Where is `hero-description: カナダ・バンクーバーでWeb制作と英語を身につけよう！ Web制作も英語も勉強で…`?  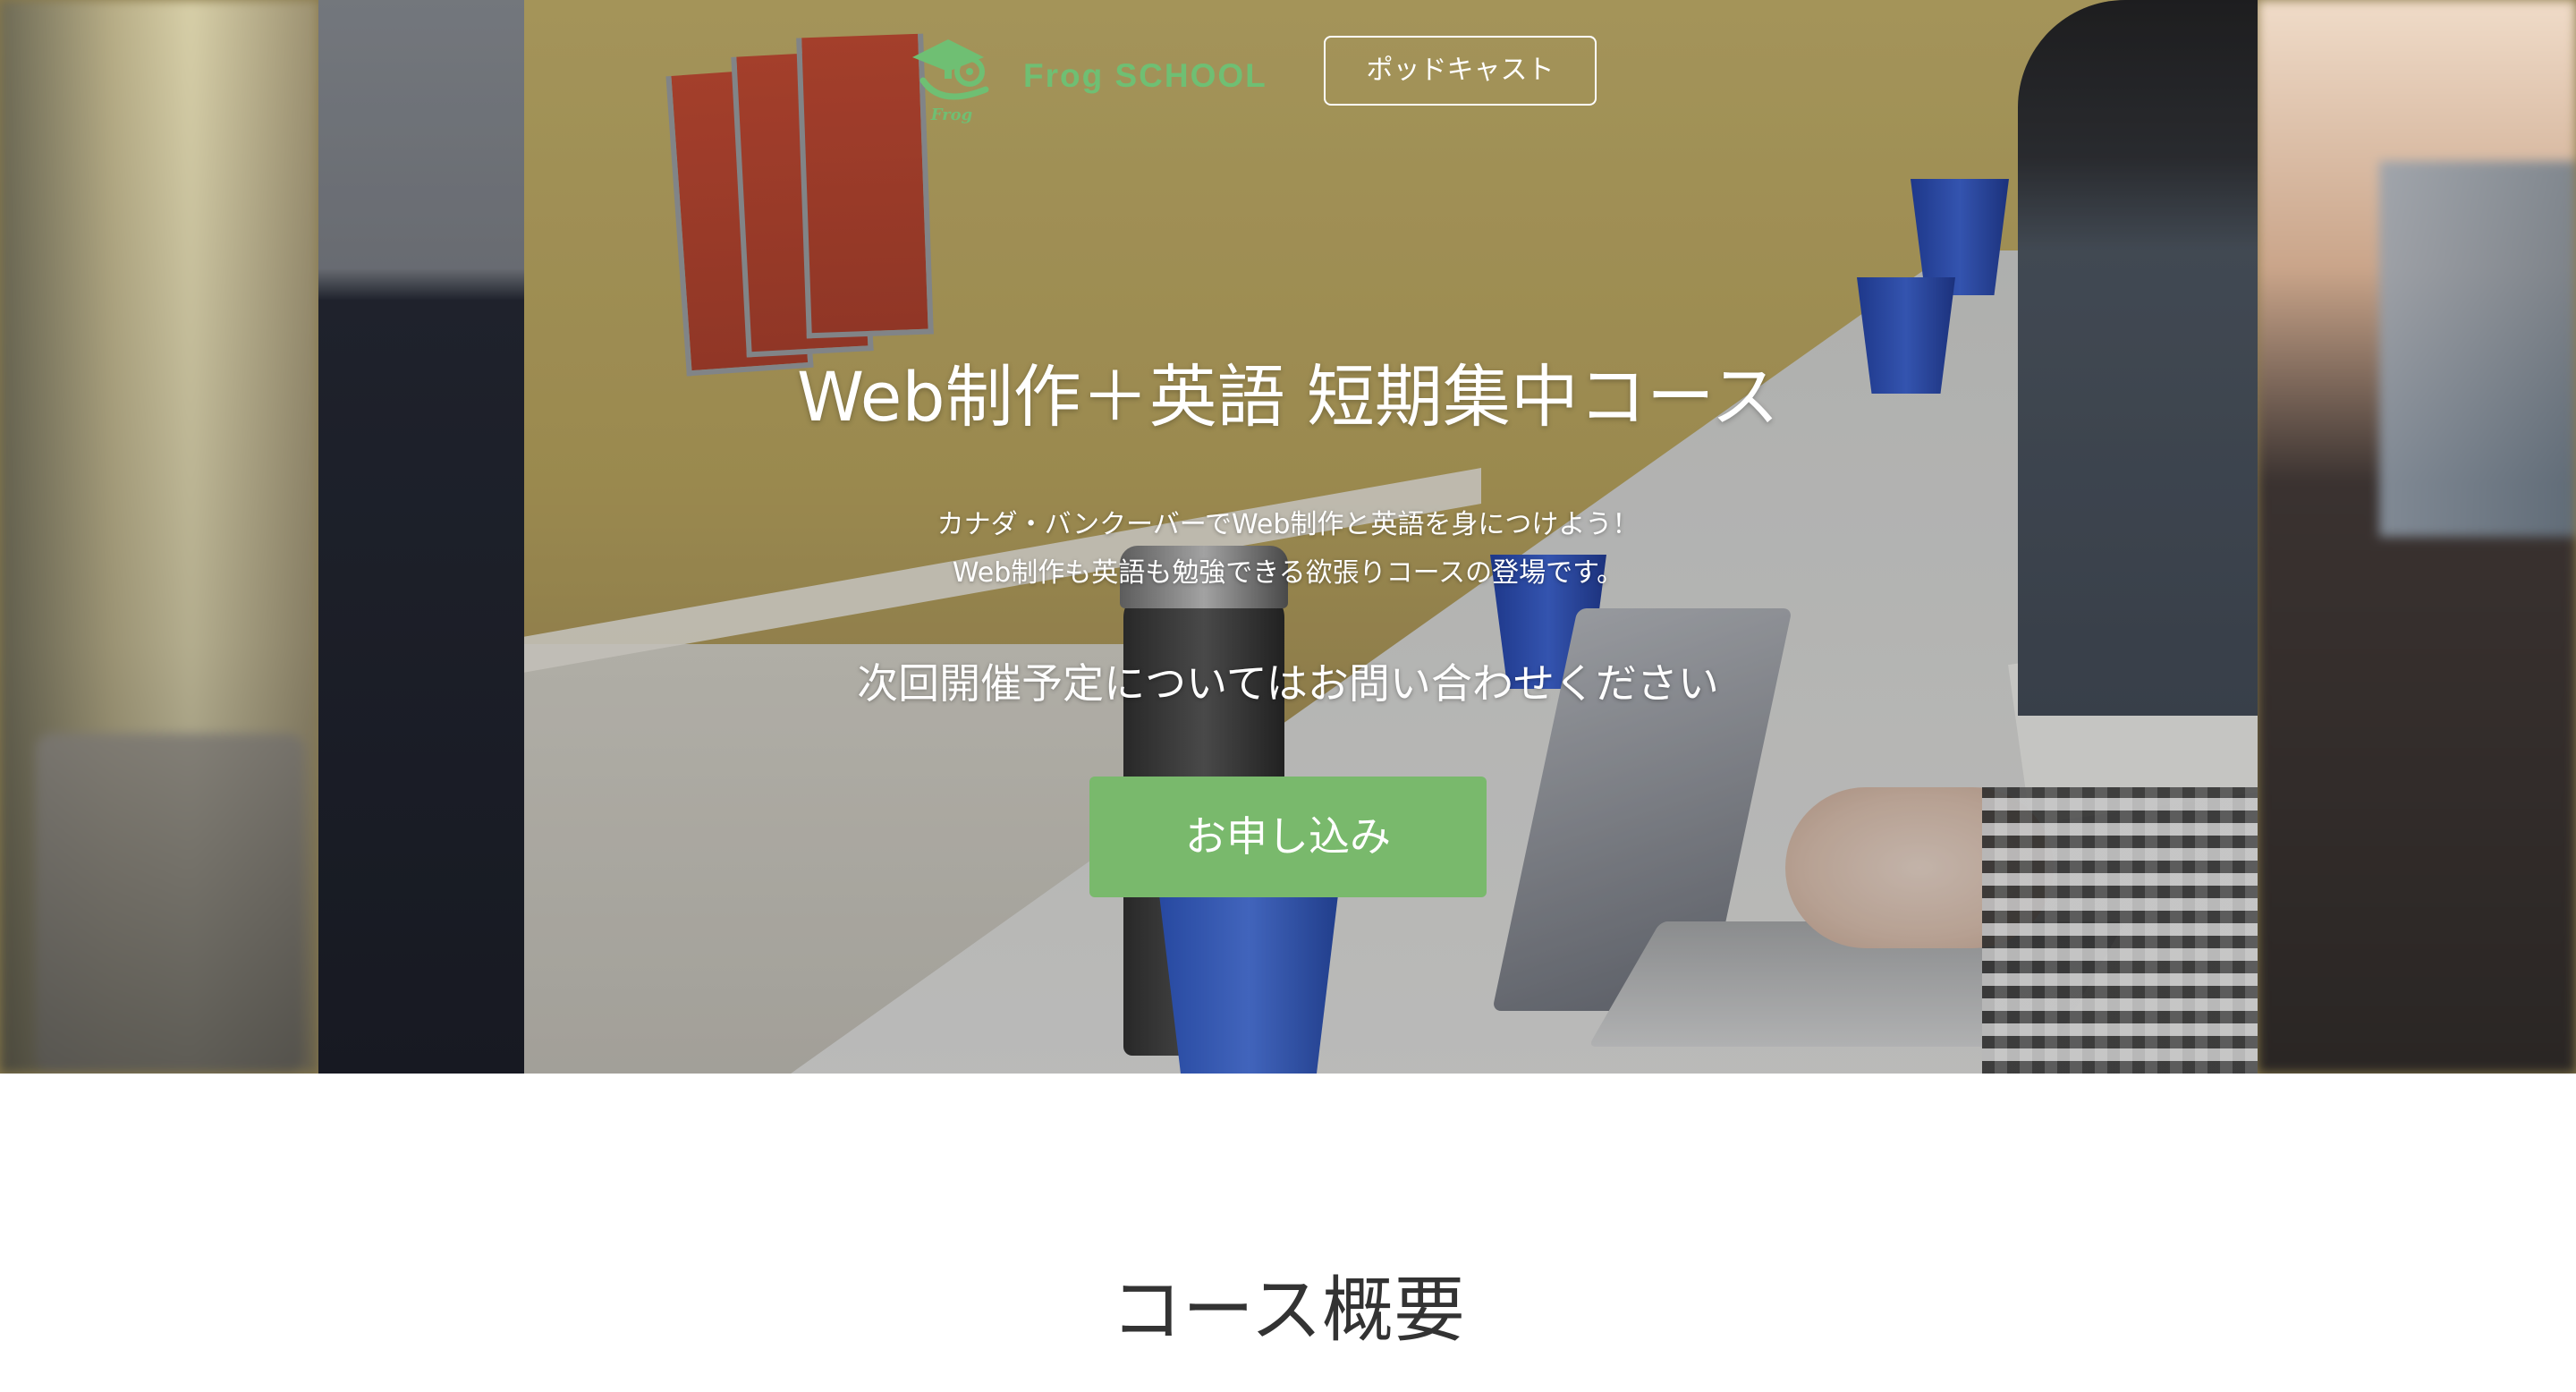
hero-description: カナダ・バンクーバーでWeb制作と英語を身につけよう！ Web制作も英語も勉強で… is located at coordinates (1288, 549).